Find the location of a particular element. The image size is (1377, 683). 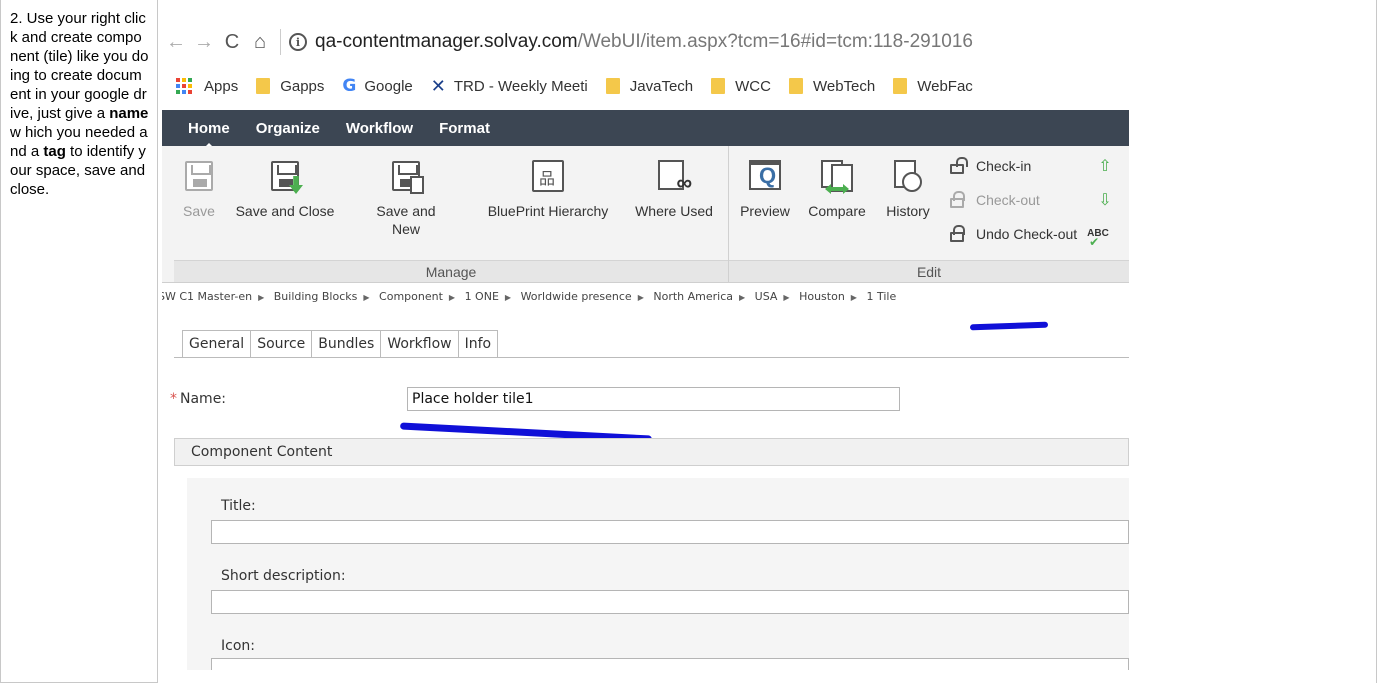

icon-input is located at coordinates (670, 664).